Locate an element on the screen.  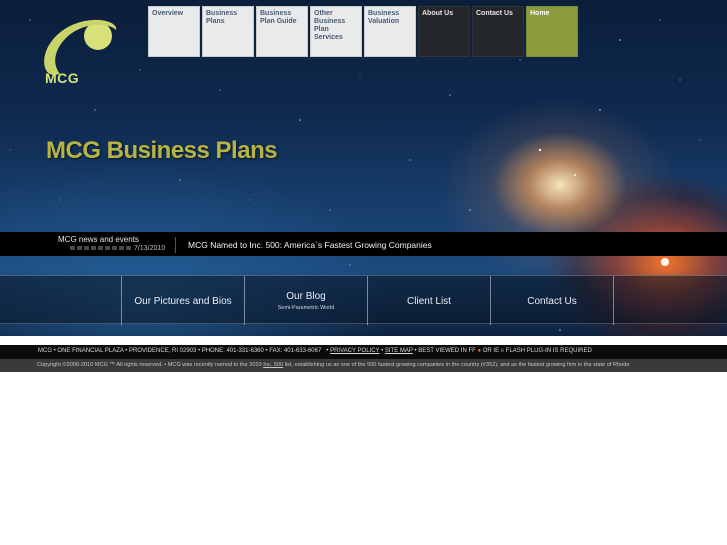
inc-500-link: Inc. 500 is located at coordinates (273, 365).